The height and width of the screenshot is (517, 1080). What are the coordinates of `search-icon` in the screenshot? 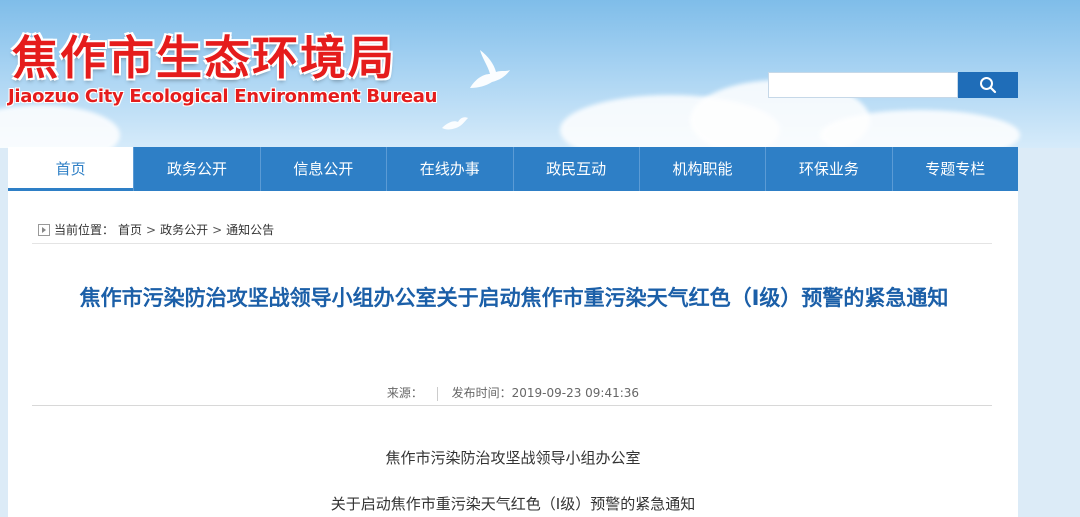 It's located at (988, 85).